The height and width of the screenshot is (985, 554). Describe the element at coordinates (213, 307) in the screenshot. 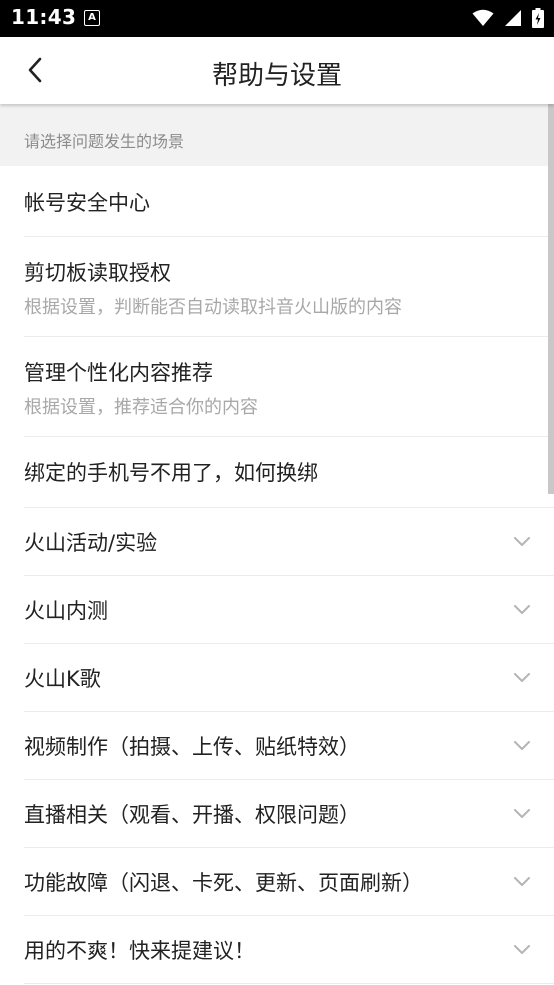

I see `list-item-subtitle: 根据设置，判断能否自动读取抖音火山版的内容` at that location.